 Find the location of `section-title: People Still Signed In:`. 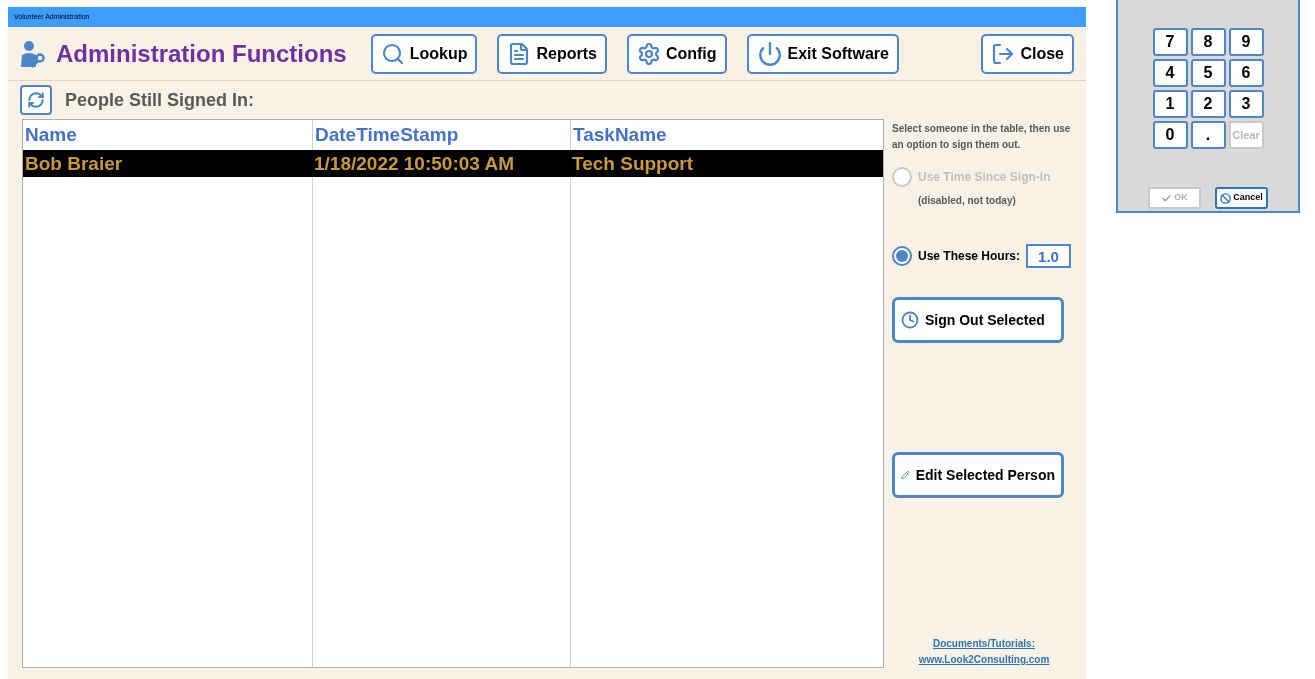

section-title: People Still Signed In: is located at coordinates (160, 100).